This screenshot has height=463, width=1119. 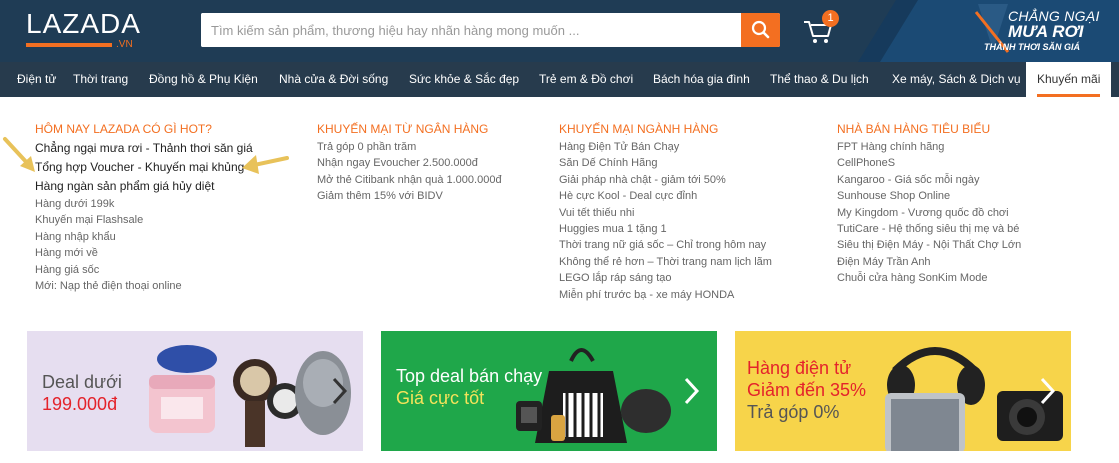 I want to click on cart-button: 1, so click(x=820, y=30).